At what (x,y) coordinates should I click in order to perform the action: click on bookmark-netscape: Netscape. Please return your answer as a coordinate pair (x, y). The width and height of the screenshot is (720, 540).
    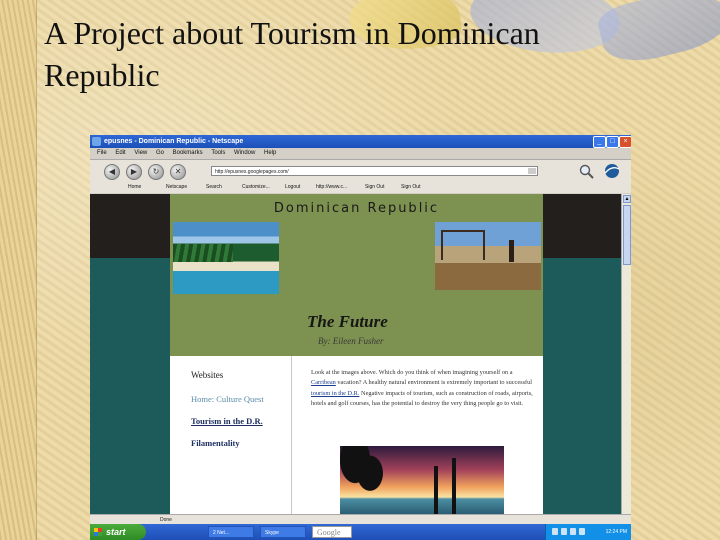
    Looking at the image, I should click on (176, 187).